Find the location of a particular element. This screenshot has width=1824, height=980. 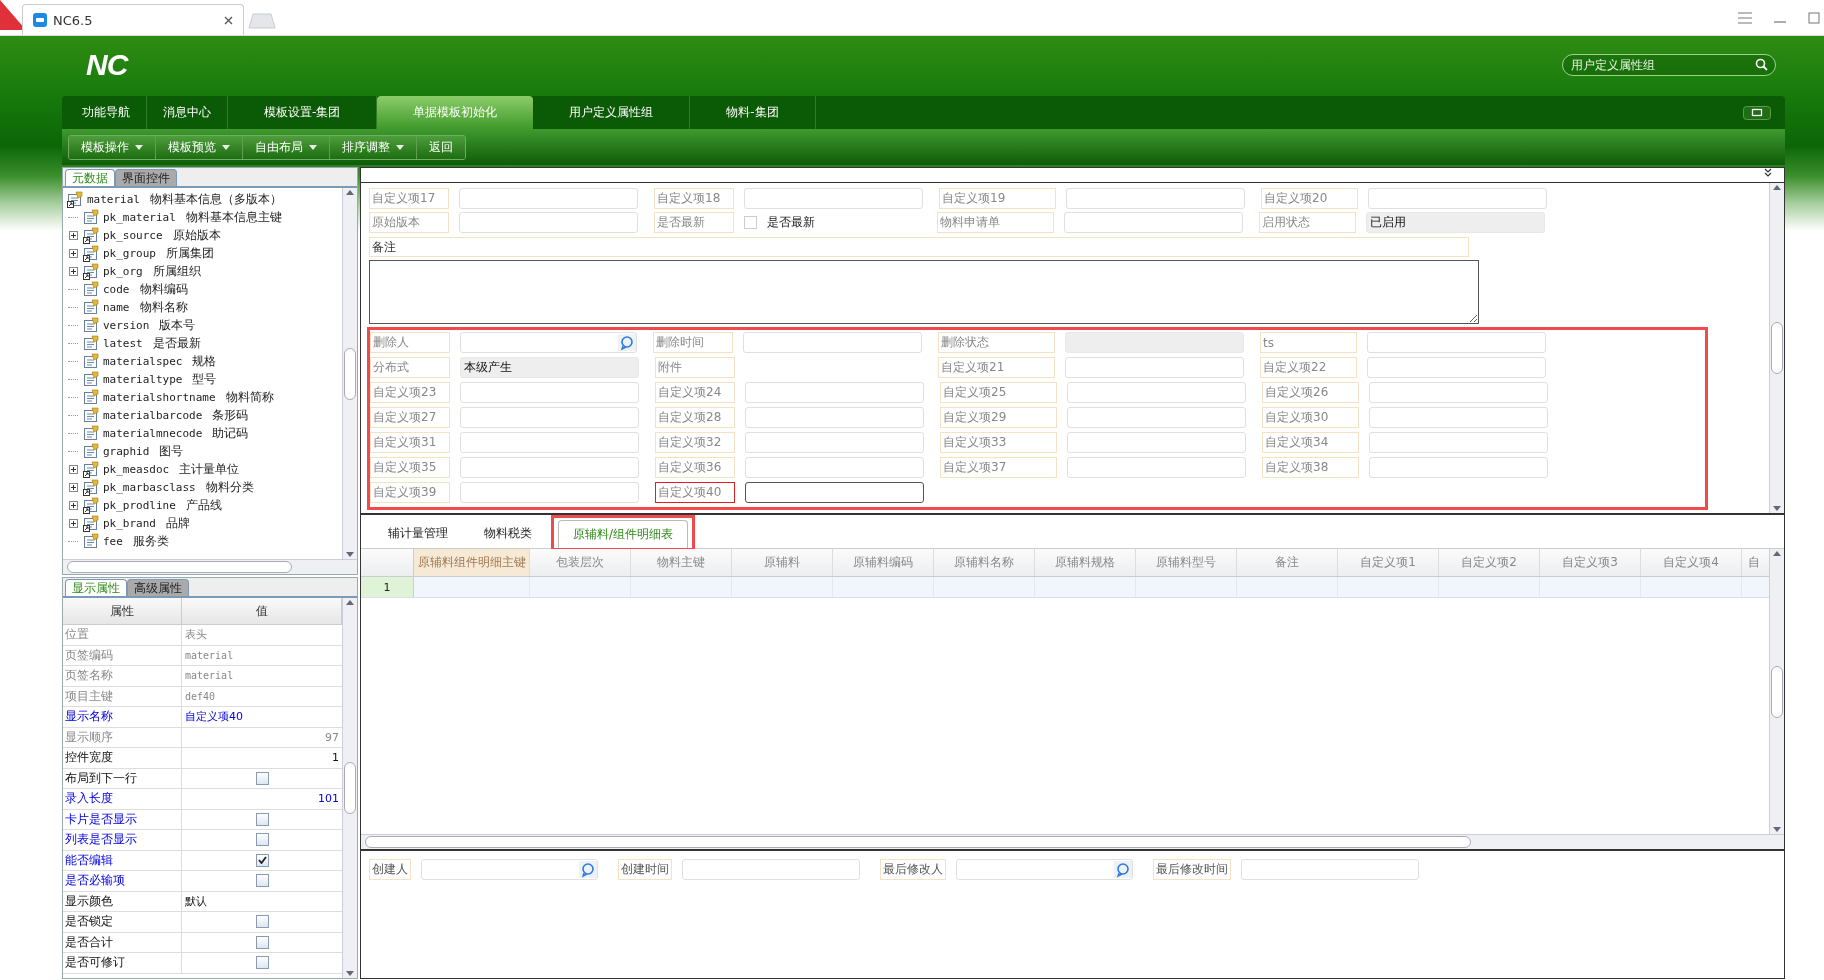

search-icon is located at coordinates (1761, 64).